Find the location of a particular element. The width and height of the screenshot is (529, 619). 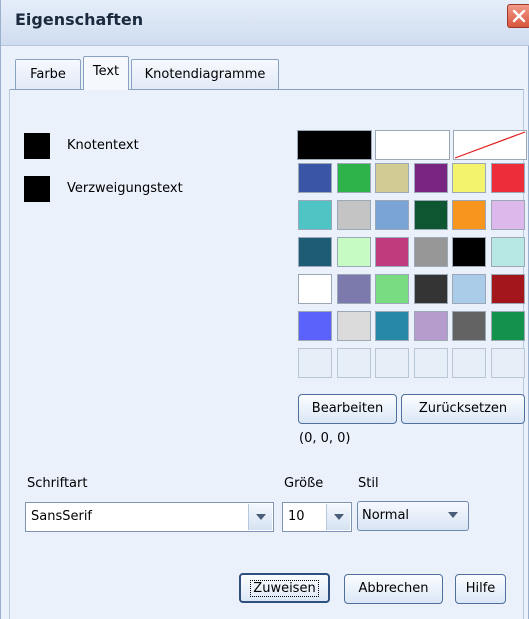

palette-black is located at coordinates (334, 145).